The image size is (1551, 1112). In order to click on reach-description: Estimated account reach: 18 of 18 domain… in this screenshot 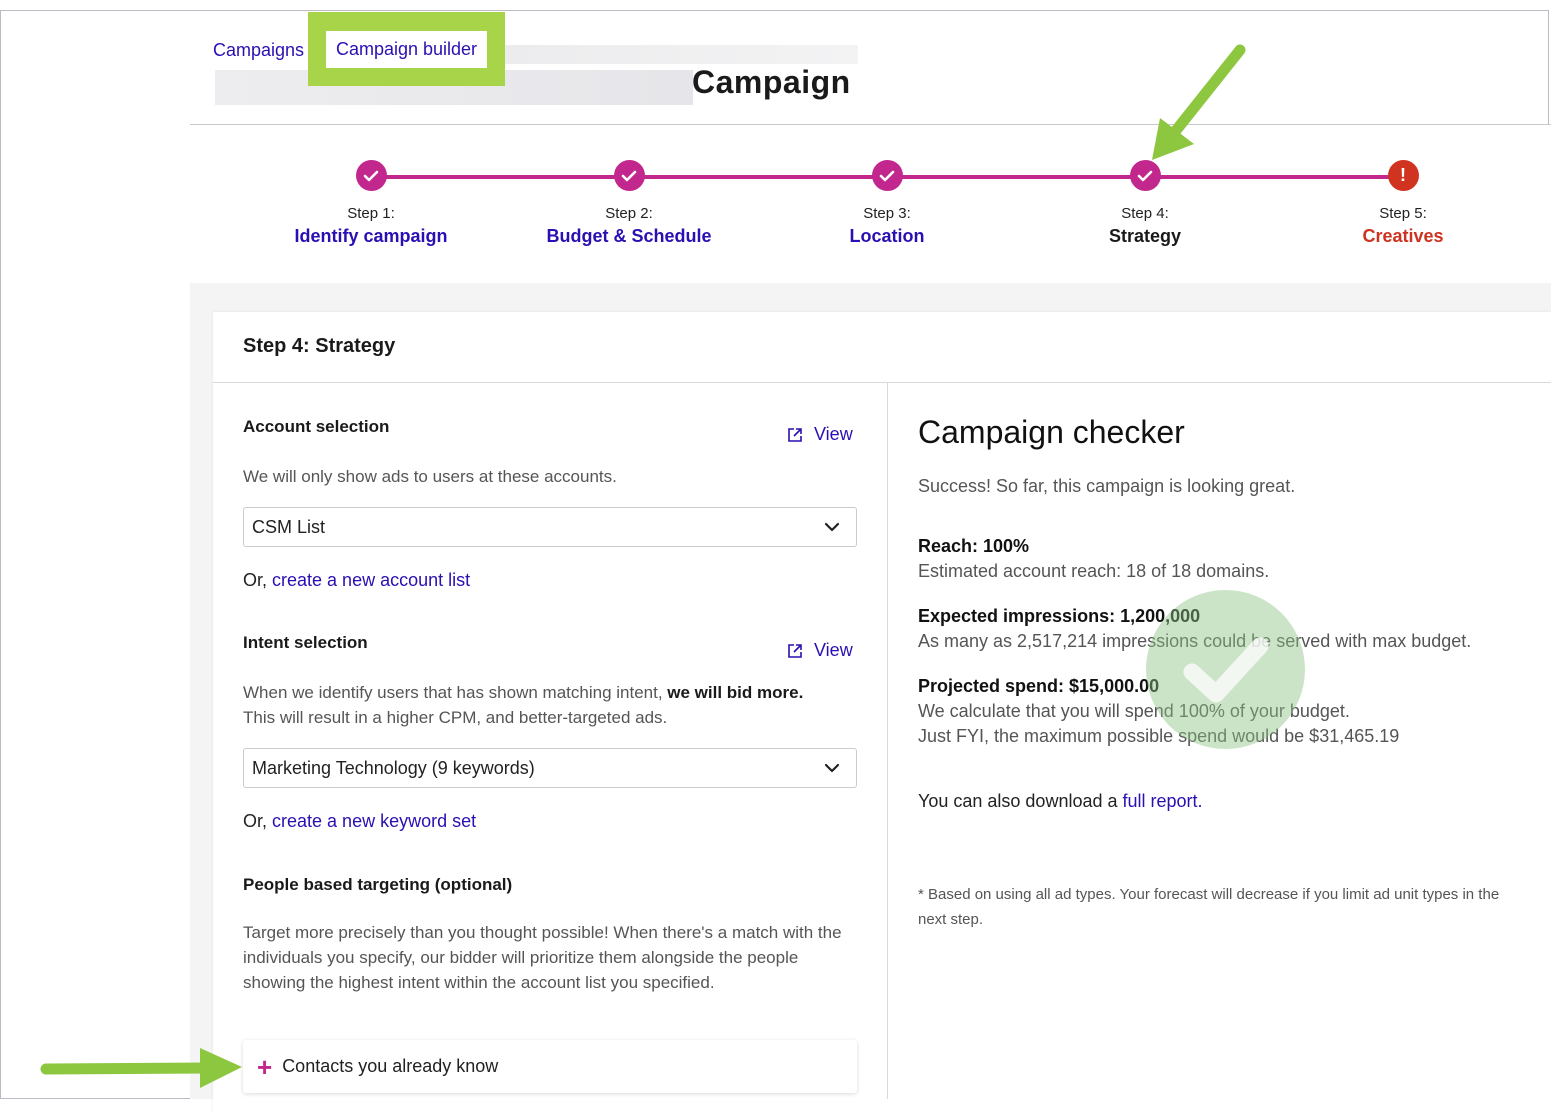, I will do `click(1094, 571)`.